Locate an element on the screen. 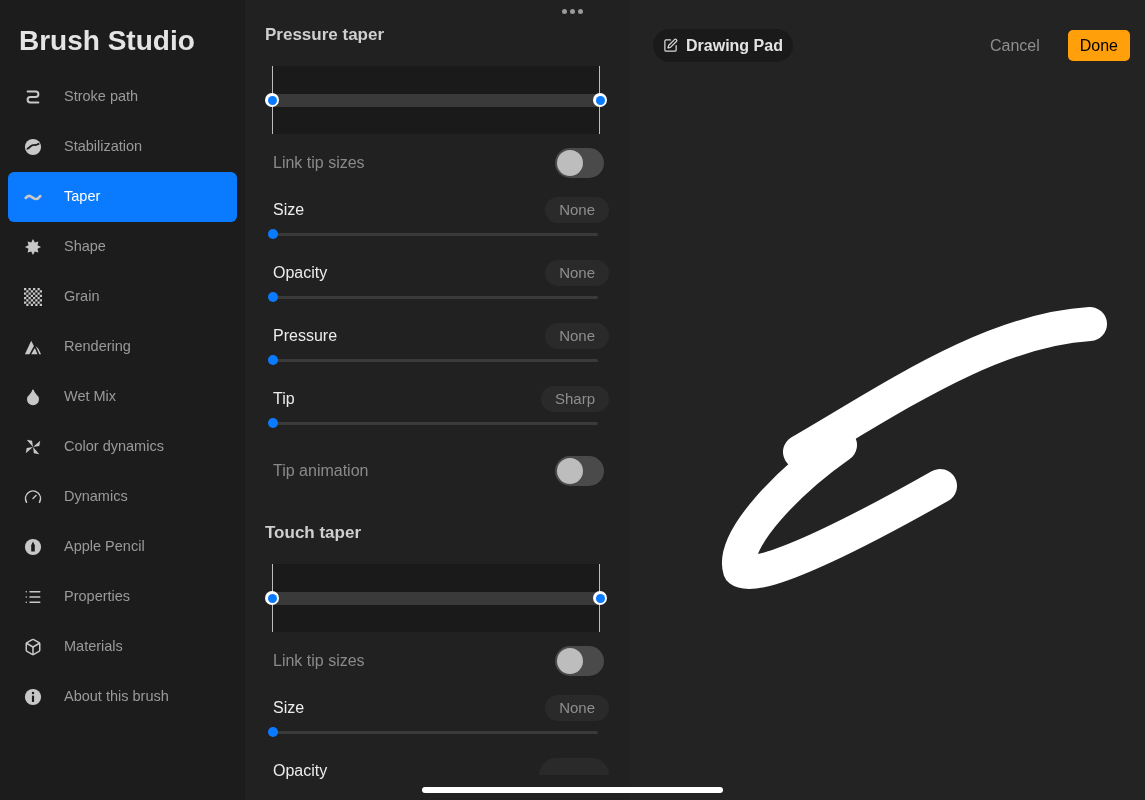 This screenshot has width=1145, height=800. sidebar-item: Properties is located at coordinates (122, 597).